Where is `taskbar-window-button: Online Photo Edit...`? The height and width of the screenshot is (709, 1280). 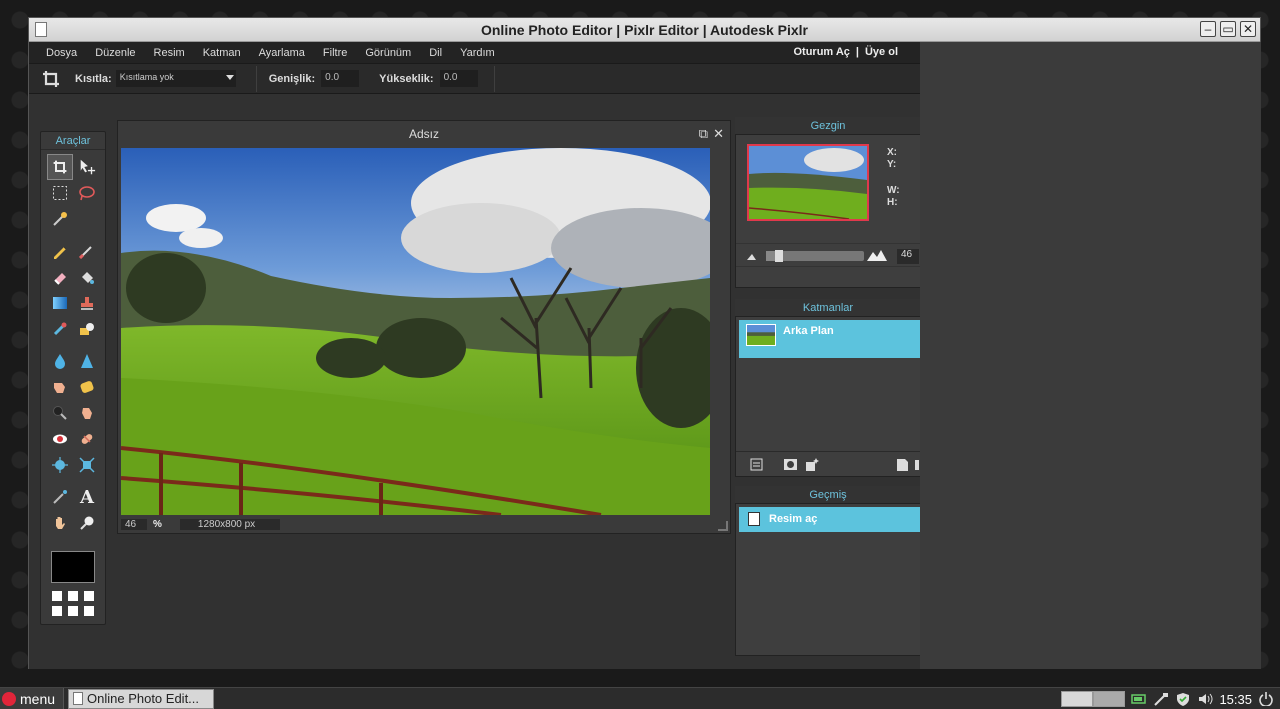
taskbar-window-button: Online Photo Edit... is located at coordinates (141, 698).